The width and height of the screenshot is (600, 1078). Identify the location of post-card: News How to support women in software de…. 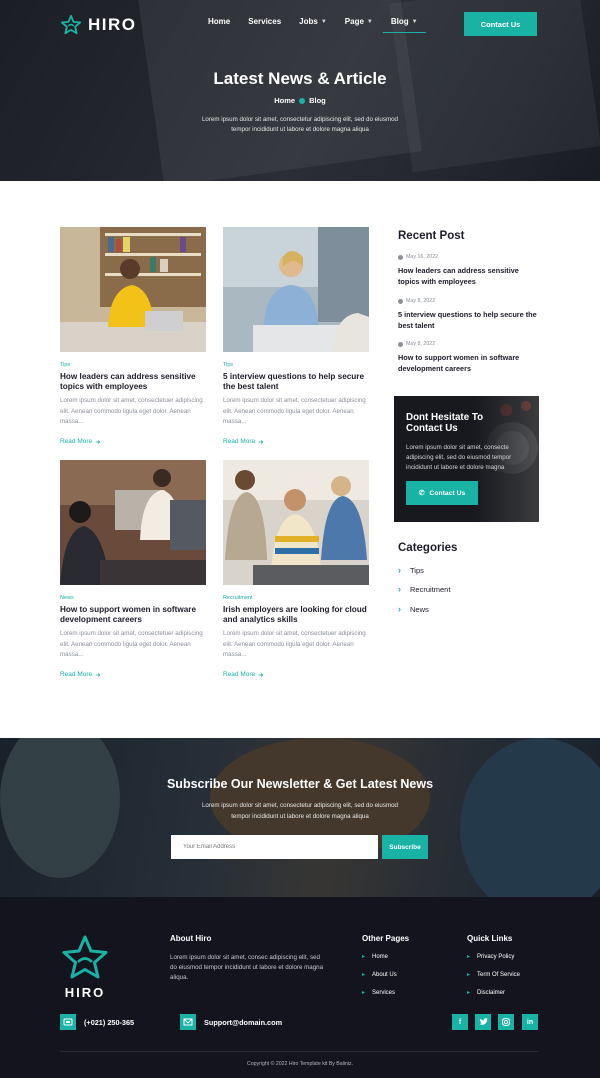
(133, 569).